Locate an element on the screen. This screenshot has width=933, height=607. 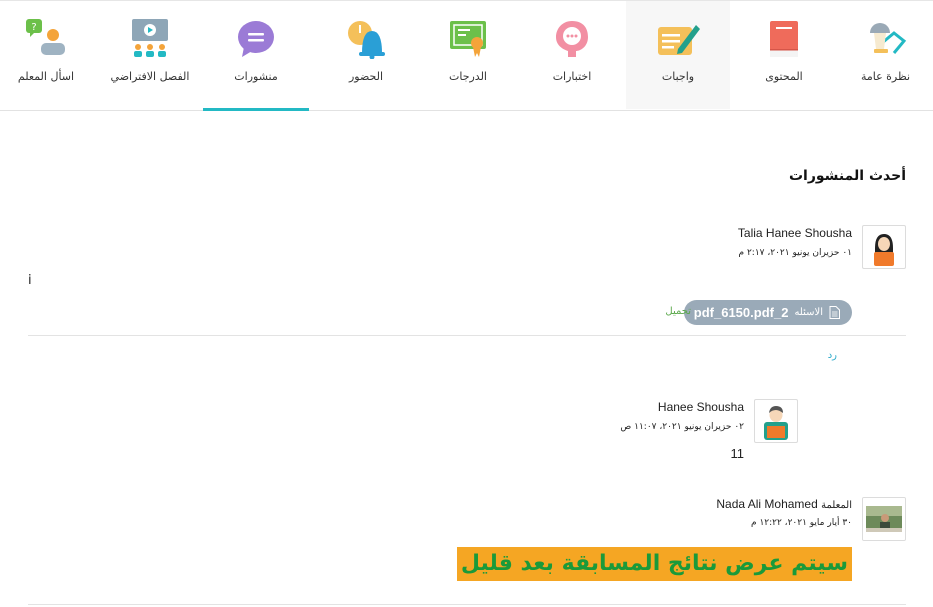
book-icon is located at coordinates (784, 39).